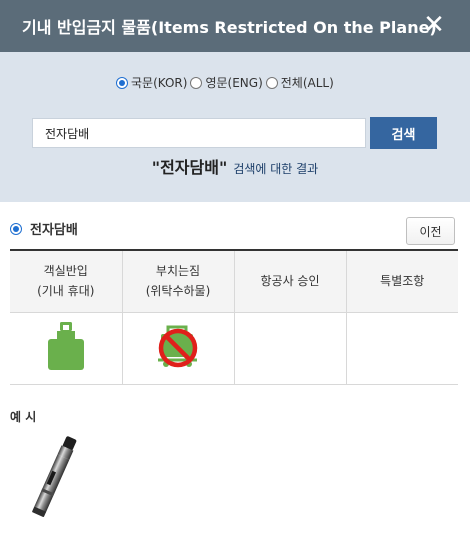 The height and width of the screenshot is (545, 470). What do you see at coordinates (403, 133) in the screenshot?
I see `search-button: 검색` at bounding box center [403, 133].